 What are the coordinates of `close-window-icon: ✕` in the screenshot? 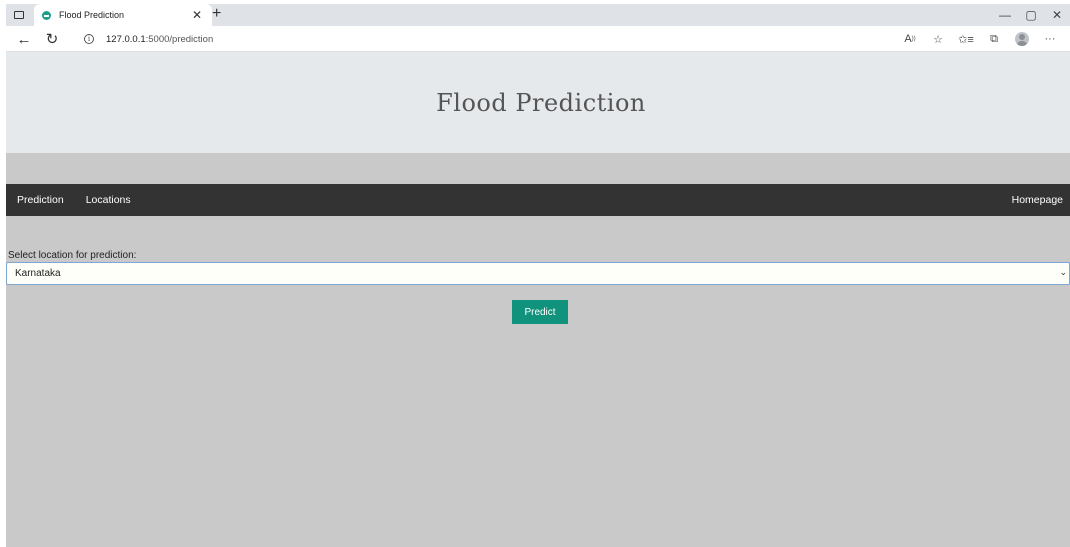 It's located at (1057, 15).